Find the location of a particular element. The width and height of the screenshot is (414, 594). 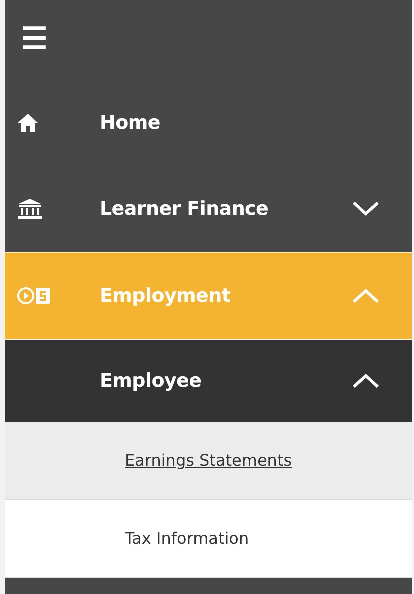

clock-dollar-icon is located at coordinates (34, 296).